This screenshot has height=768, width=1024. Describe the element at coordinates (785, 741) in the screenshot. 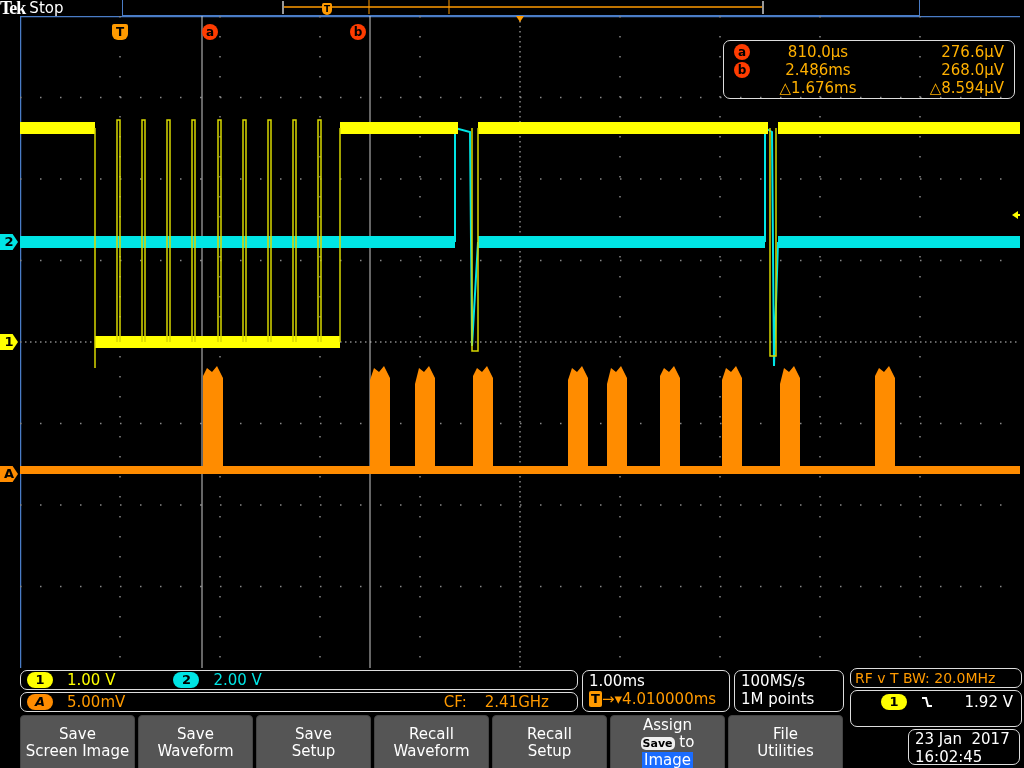

I see `menu-button: File Utilities` at that location.